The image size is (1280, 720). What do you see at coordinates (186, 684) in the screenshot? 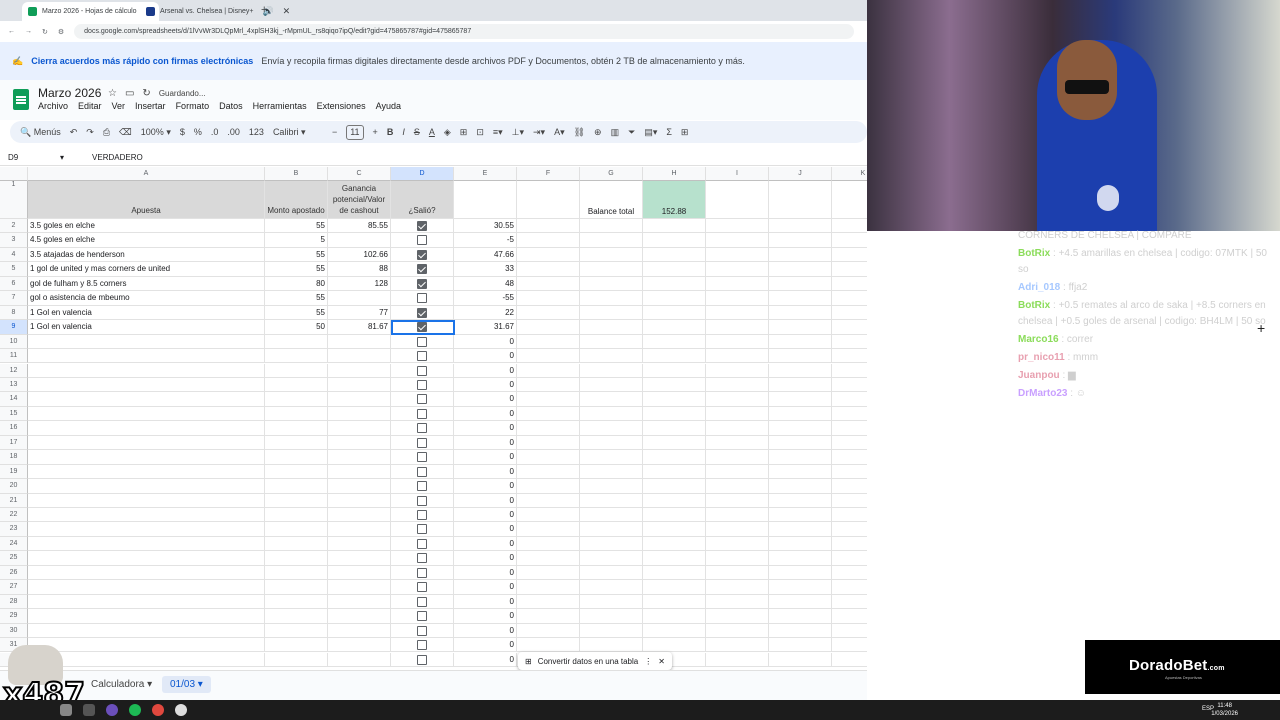
I see `sheet-tab-0103: 01/03 ▾` at bounding box center [186, 684].